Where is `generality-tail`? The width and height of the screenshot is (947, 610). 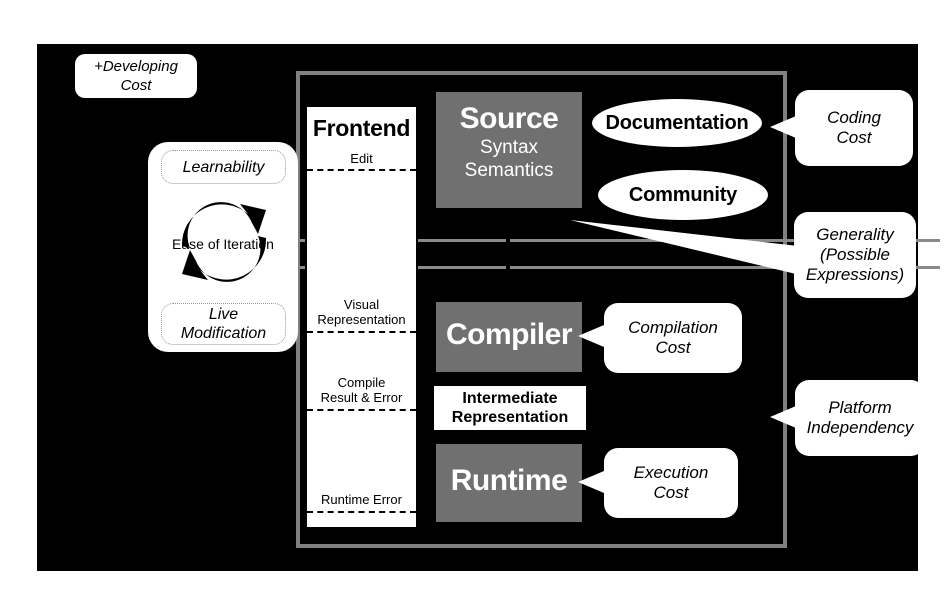
generality-tail is located at coordinates (684, 247).